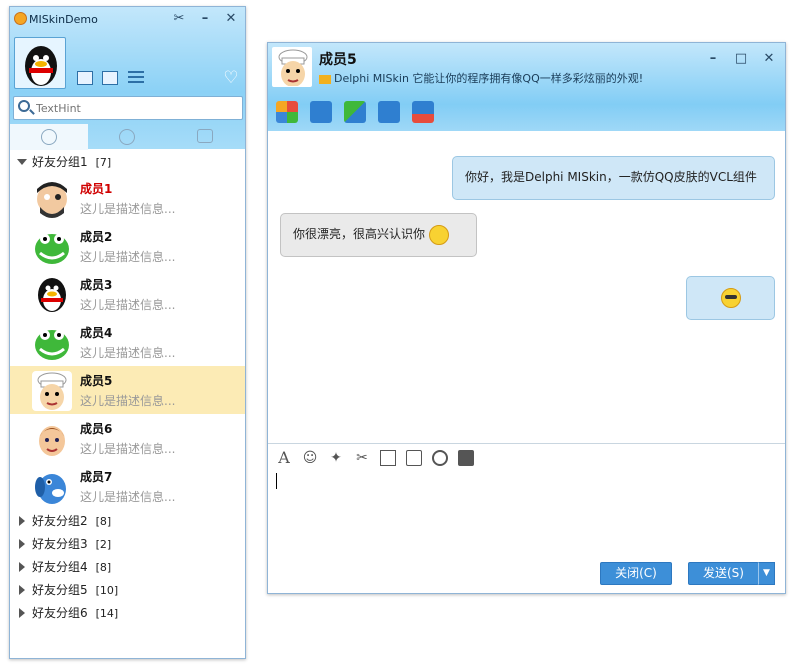 This screenshot has height=666, width=797. Describe the element at coordinates (127, 521) in the screenshot. I see `group-header: 好友分组2 [8]` at that location.